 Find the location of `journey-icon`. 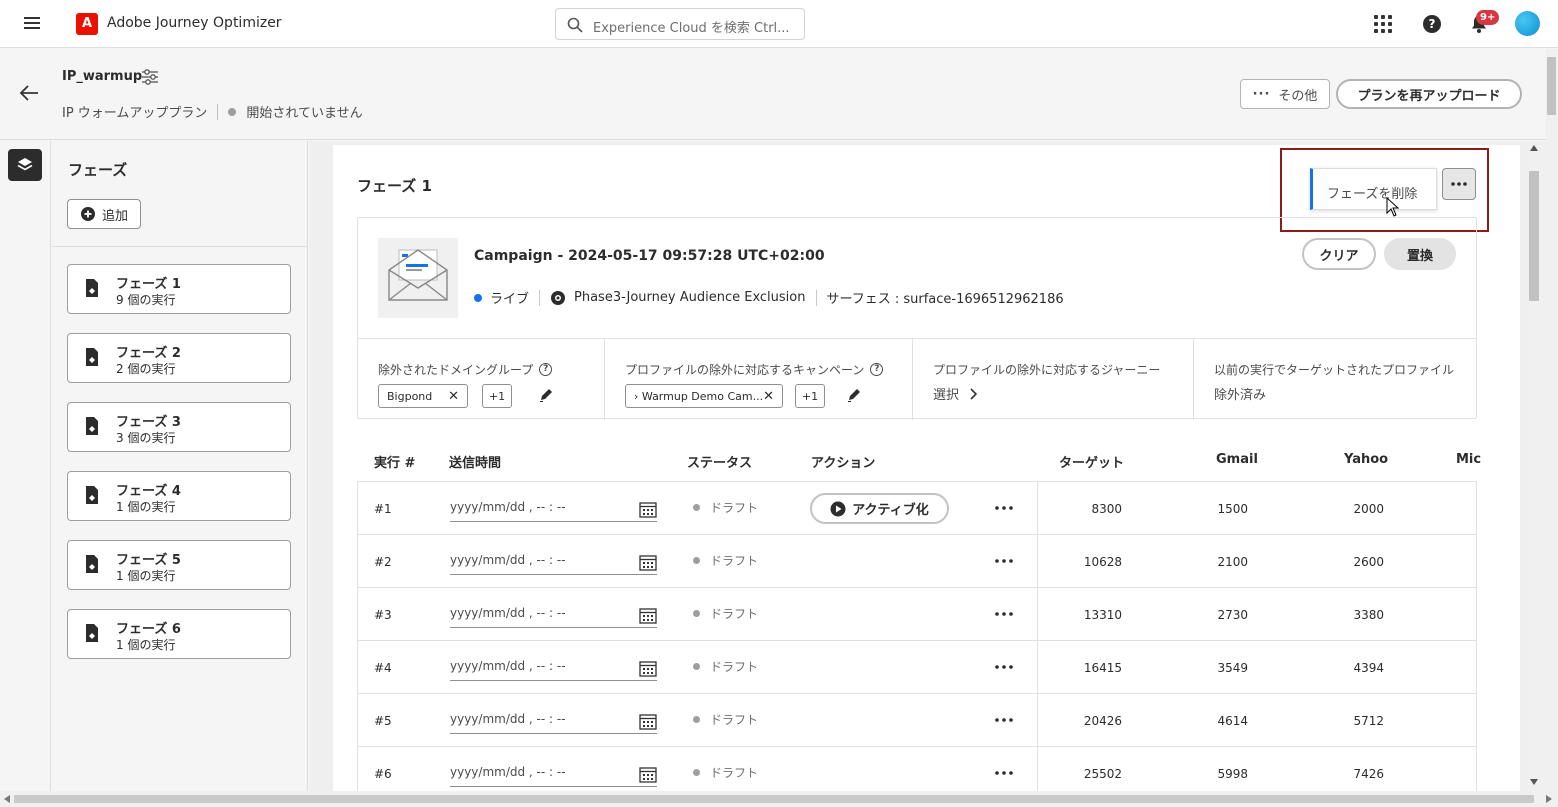

journey-icon is located at coordinates (558, 297).